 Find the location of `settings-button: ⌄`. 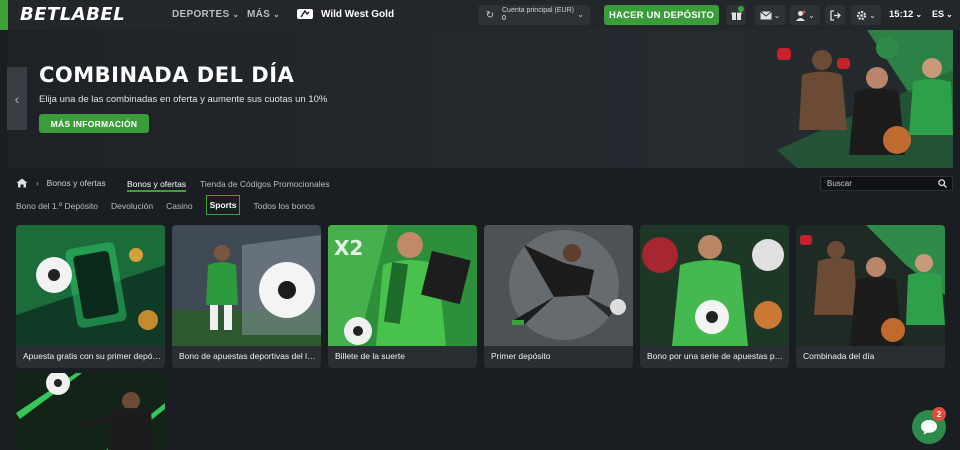

settings-button: ⌄ is located at coordinates (866, 15).